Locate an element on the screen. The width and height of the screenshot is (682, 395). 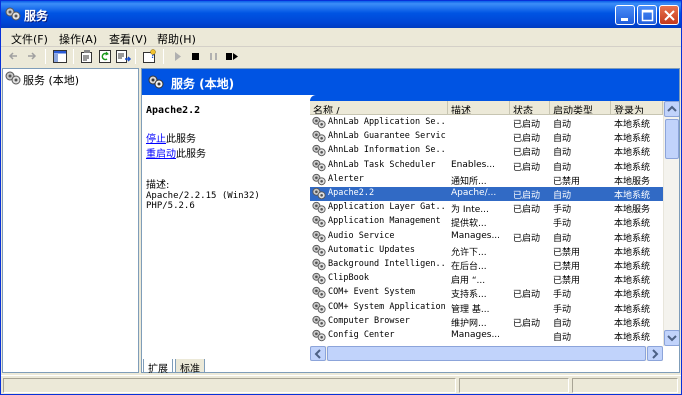
close-button is located at coordinates (669, 15).